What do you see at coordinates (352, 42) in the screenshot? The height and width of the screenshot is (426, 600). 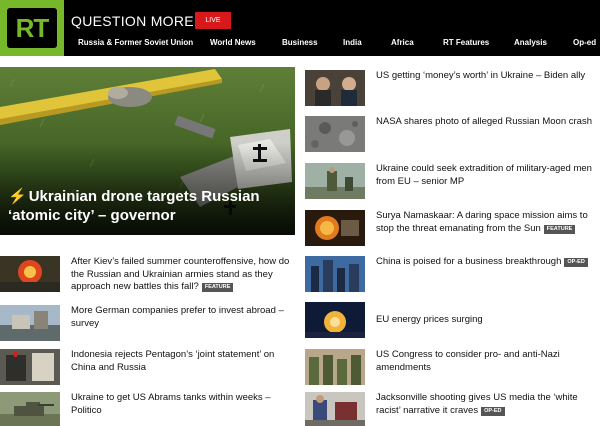 I see `nav-item-india: India` at bounding box center [352, 42].